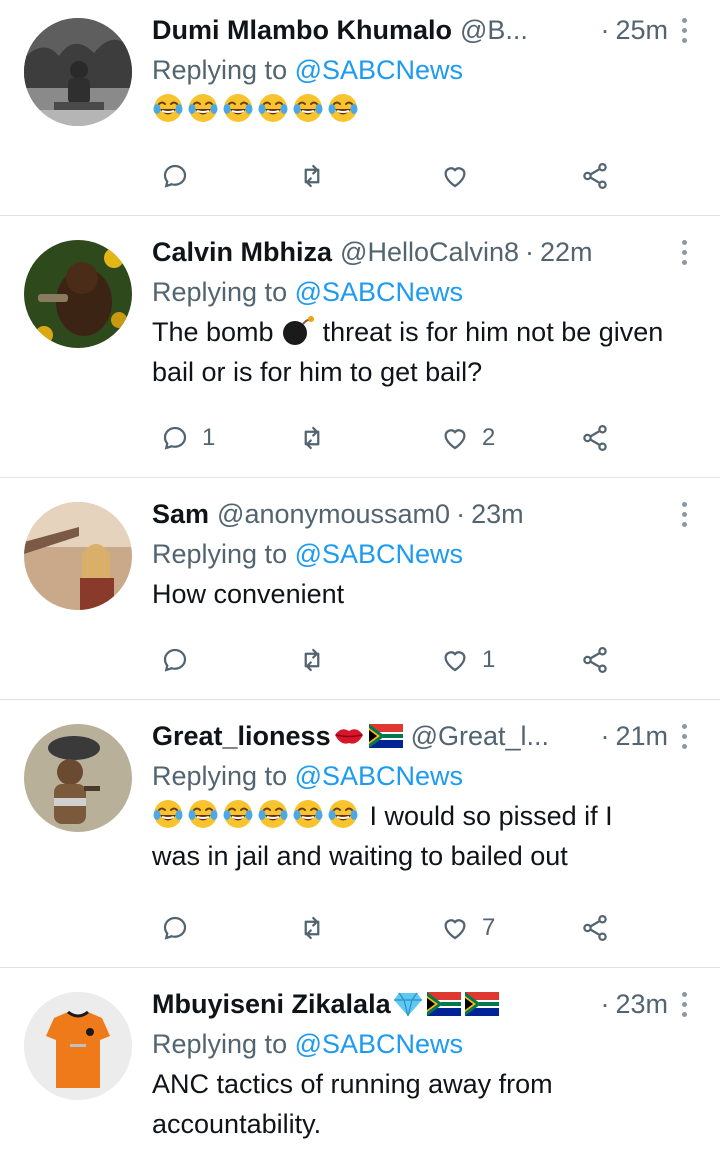 This screenshot has height=1155, width=720. I want to click on display-name: Sam, so click(180, 514).